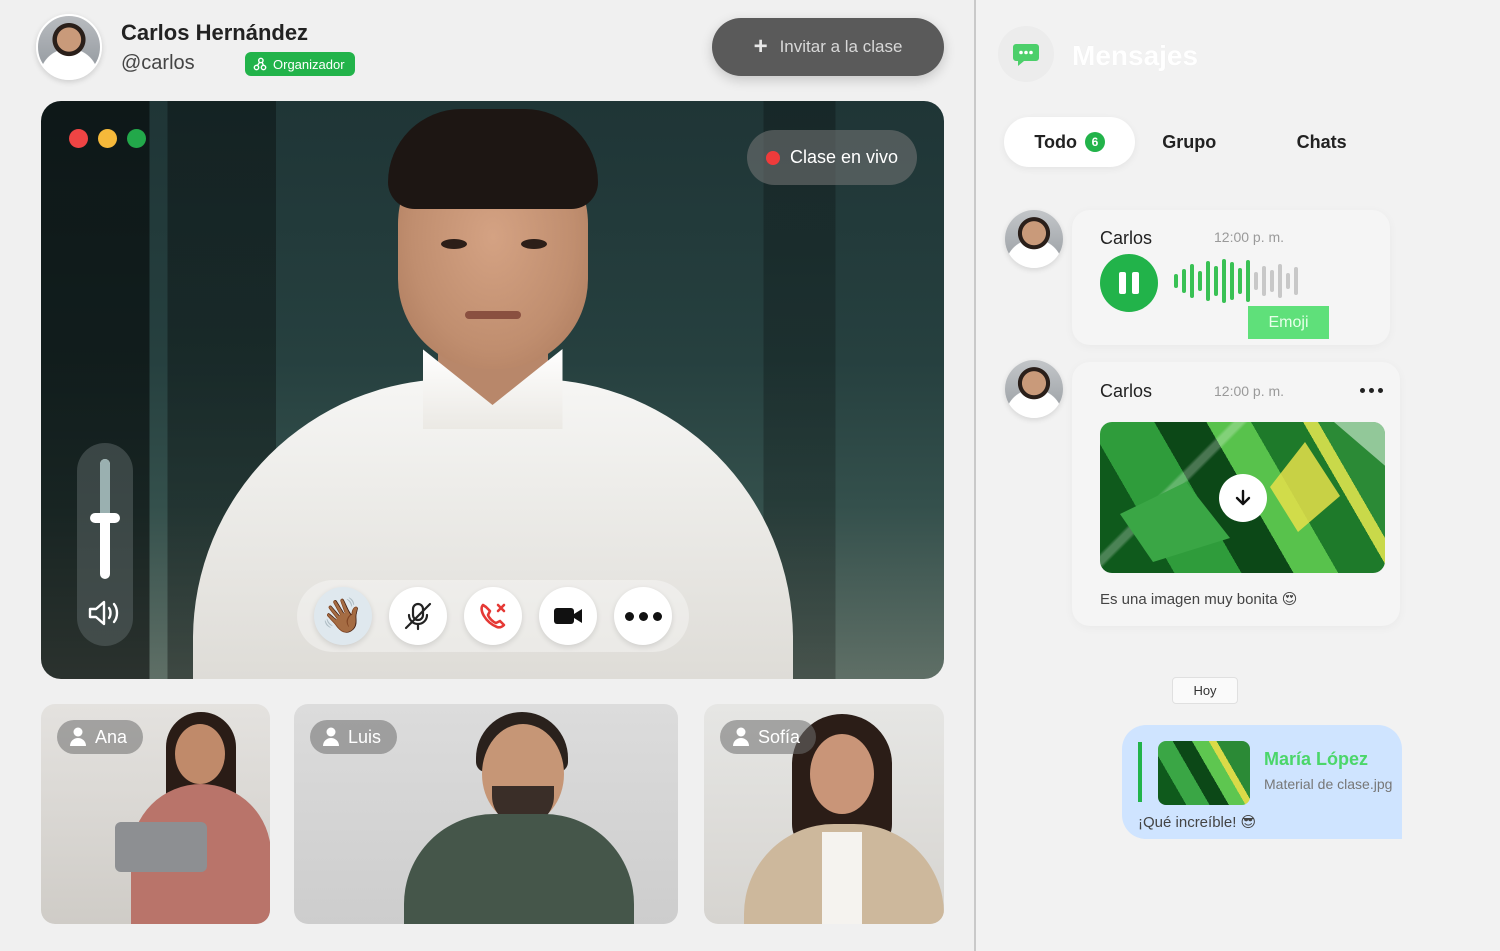 The width and height of the screenshot is (1500, 951). I want to click on raise-hand-button: 👋🏾, so click(342, 616).